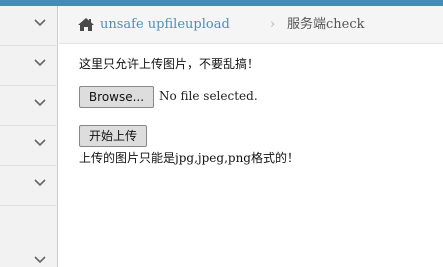 This screenshot has height=267, width=443. What do you see at coordinates (208, 96) in the screenshot?
I see `file-status: No file selected.` at bounding box center [208, 96].